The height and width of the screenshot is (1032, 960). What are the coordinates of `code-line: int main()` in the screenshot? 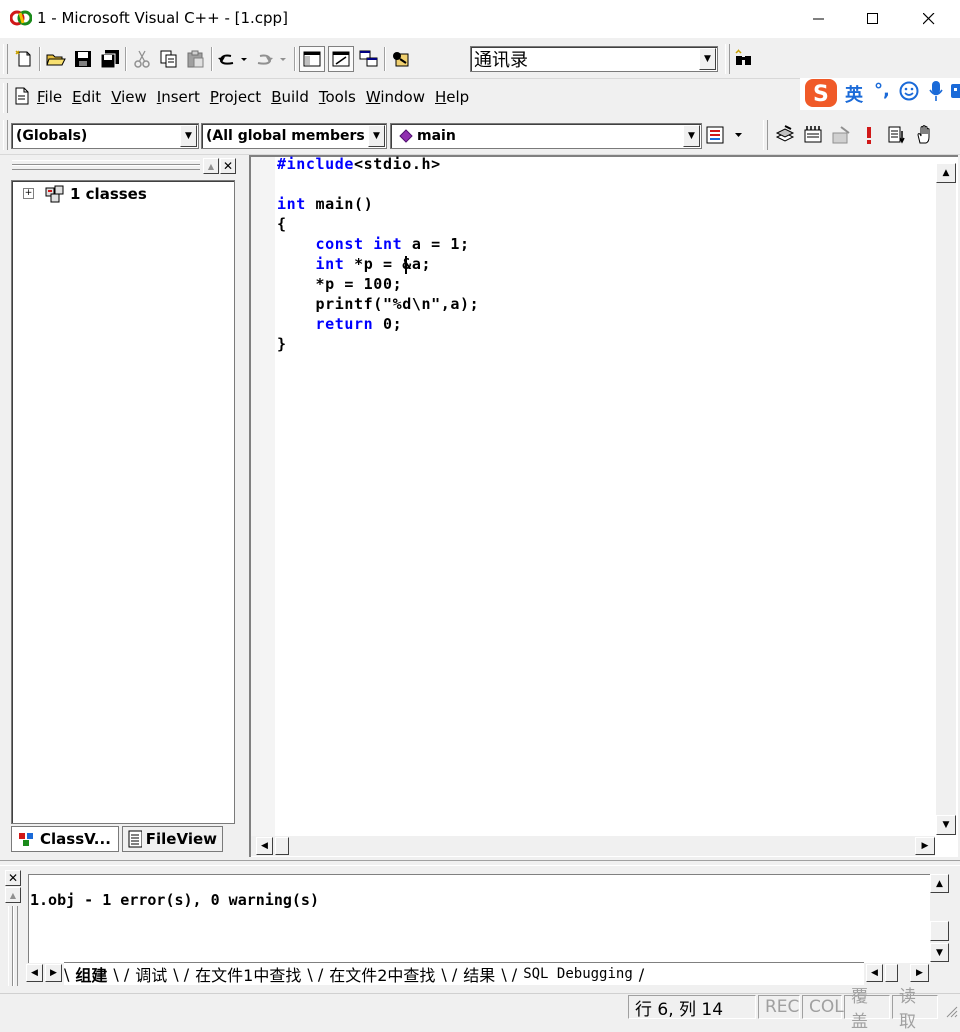 It's located at (325, 204).